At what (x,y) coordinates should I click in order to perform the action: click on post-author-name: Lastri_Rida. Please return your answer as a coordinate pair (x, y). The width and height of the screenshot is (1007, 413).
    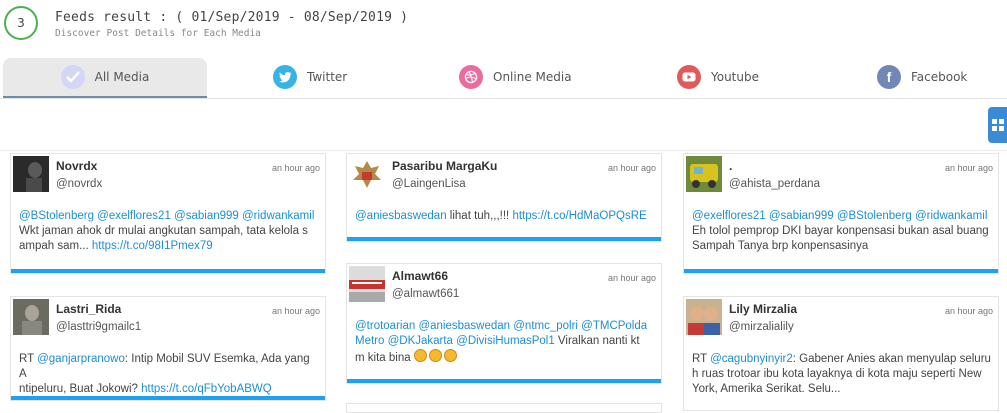
    Looking at the image, I should click on (88, 309).